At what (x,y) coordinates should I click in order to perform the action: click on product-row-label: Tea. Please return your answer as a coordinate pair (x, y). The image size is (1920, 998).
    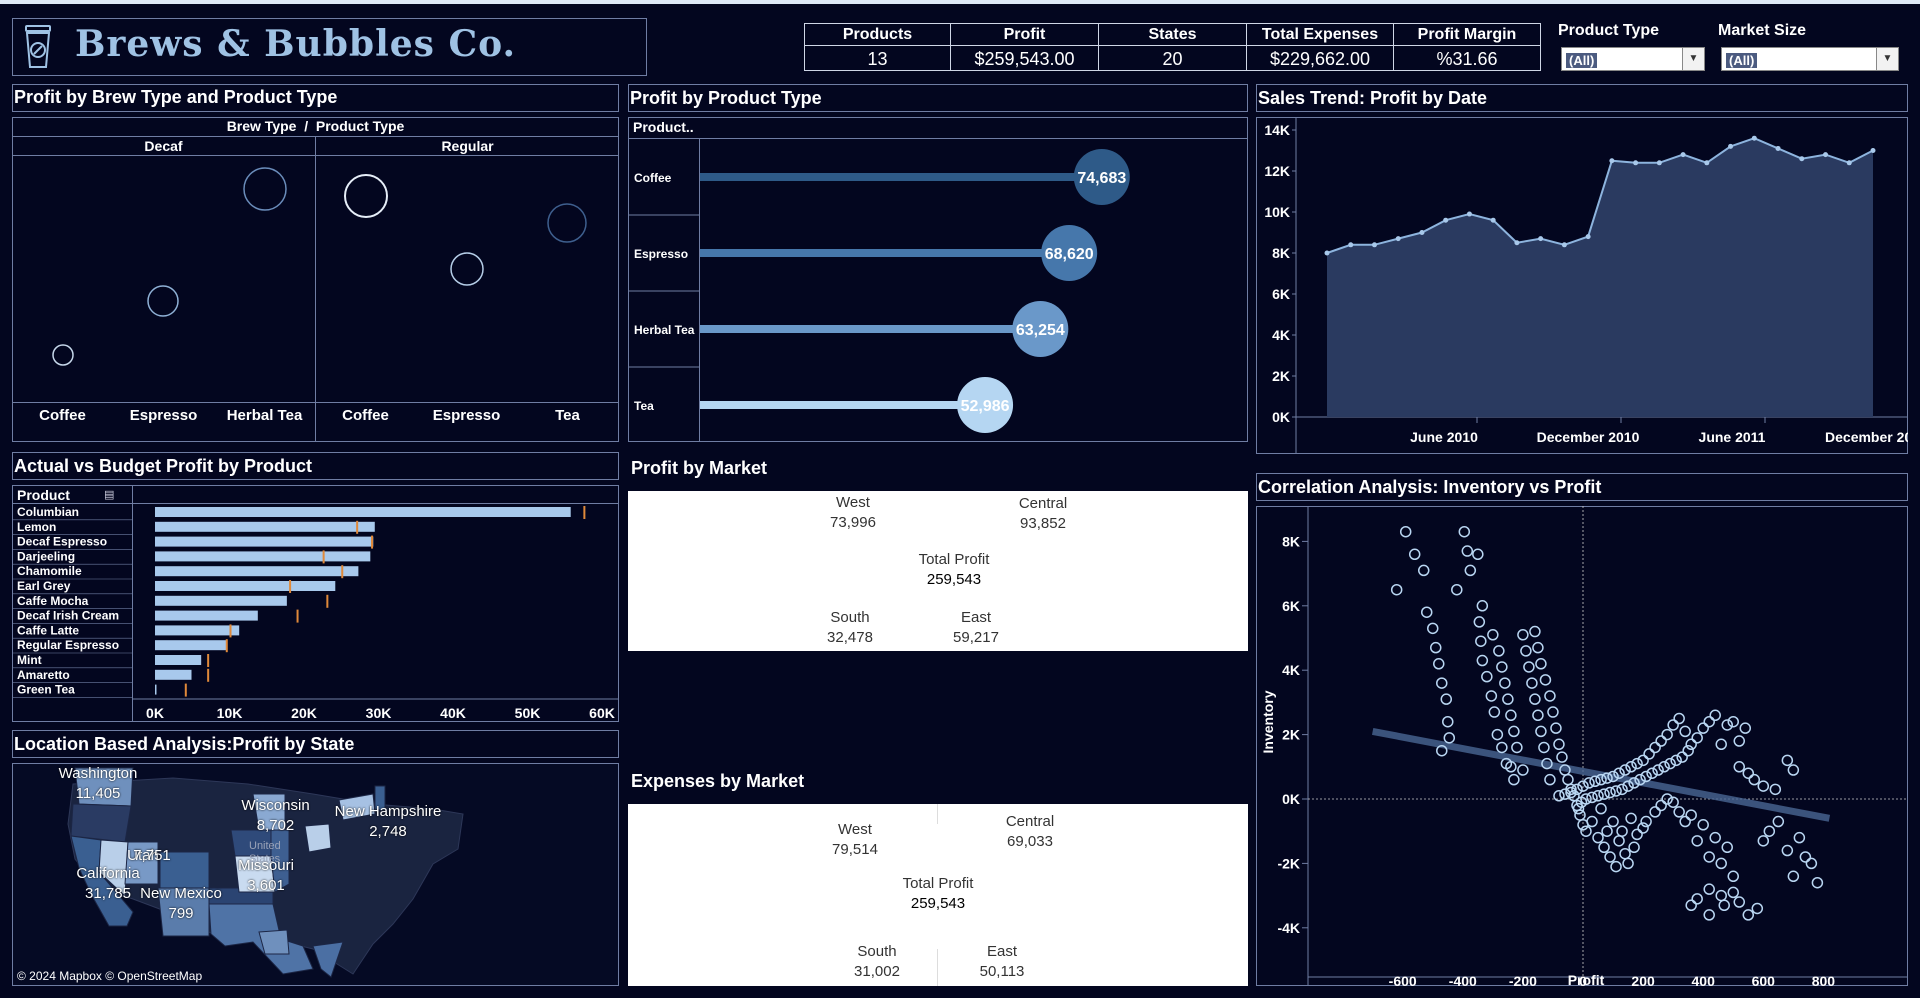
    Looking at the image, I should click on (644, 406).